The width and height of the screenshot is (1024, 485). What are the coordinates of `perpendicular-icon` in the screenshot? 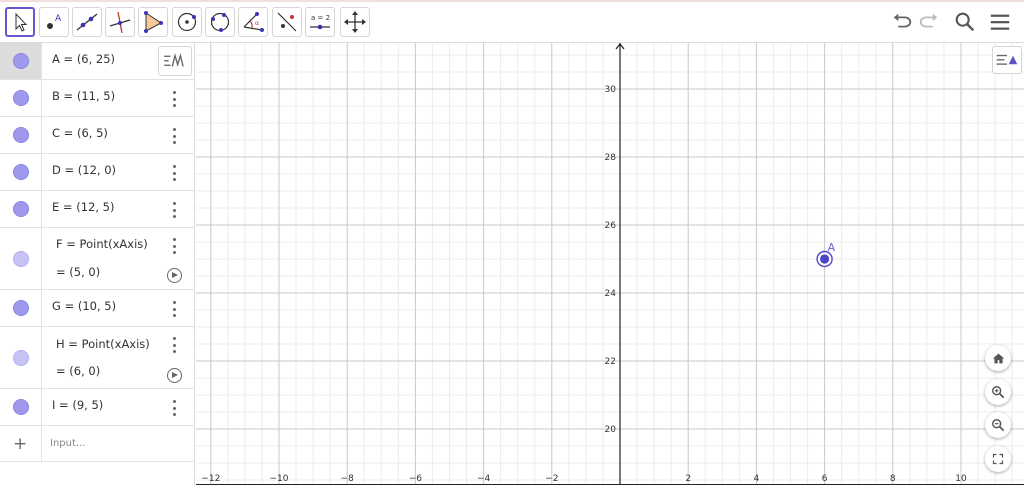 It's located at (120, 22).